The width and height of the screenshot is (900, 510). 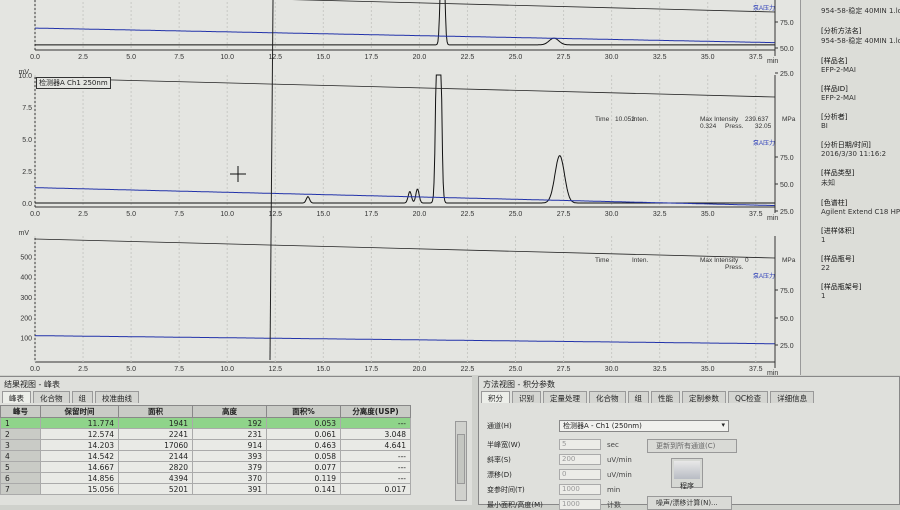 I want to click on column-header: 面积%, so click(x=303, y=411).